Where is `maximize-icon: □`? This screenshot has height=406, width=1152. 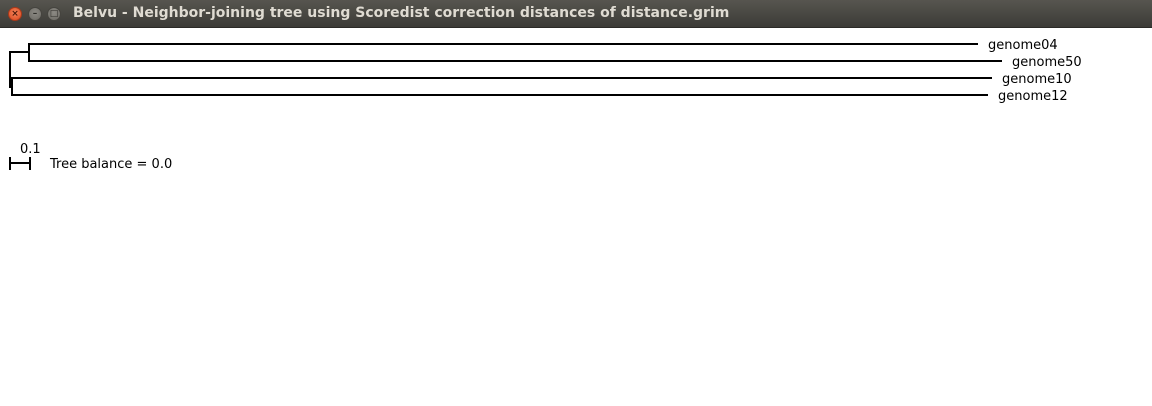 maximize-icon: □ is located at coordinates (54, 14).